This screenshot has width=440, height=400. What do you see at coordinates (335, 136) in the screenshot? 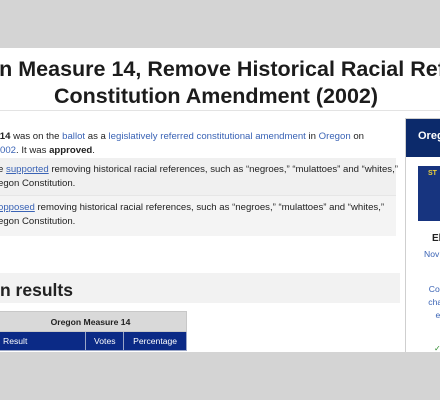
I see `oregon-link: Oregon` at bounding box center [335, 136].